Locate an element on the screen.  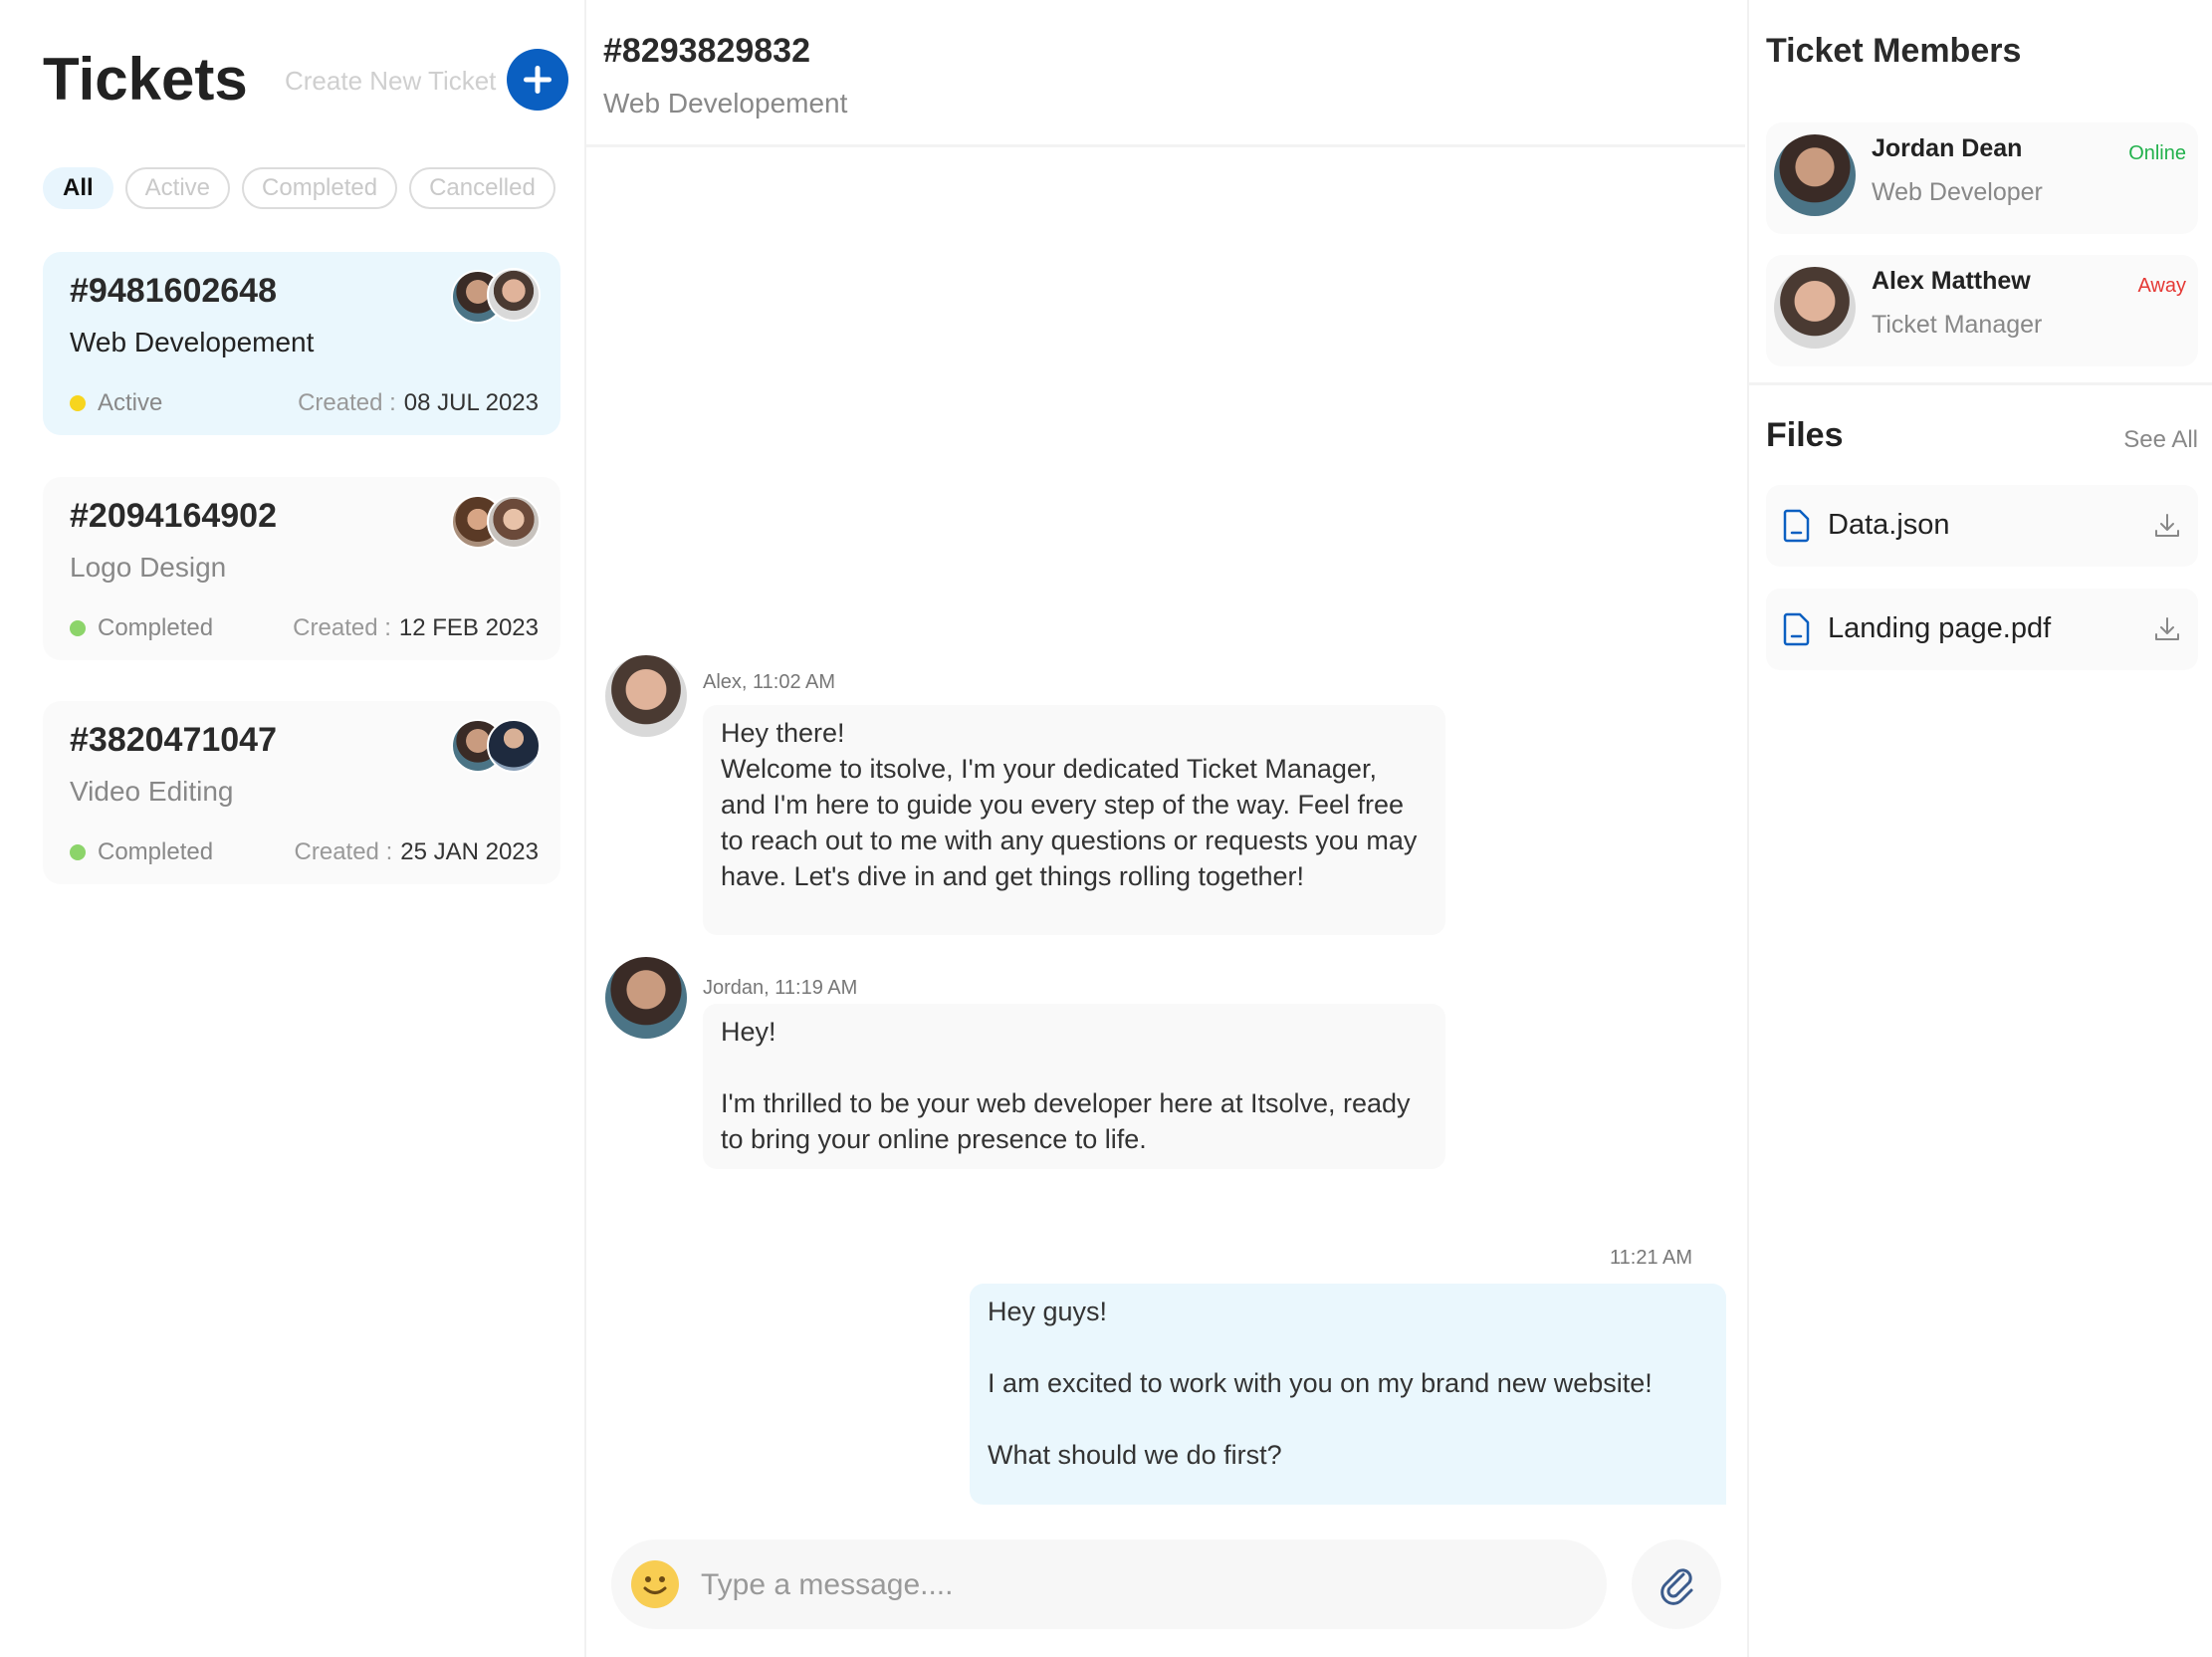
member-card: Jordan Dean Web Developer Online is located at coordinates (1982, 178).